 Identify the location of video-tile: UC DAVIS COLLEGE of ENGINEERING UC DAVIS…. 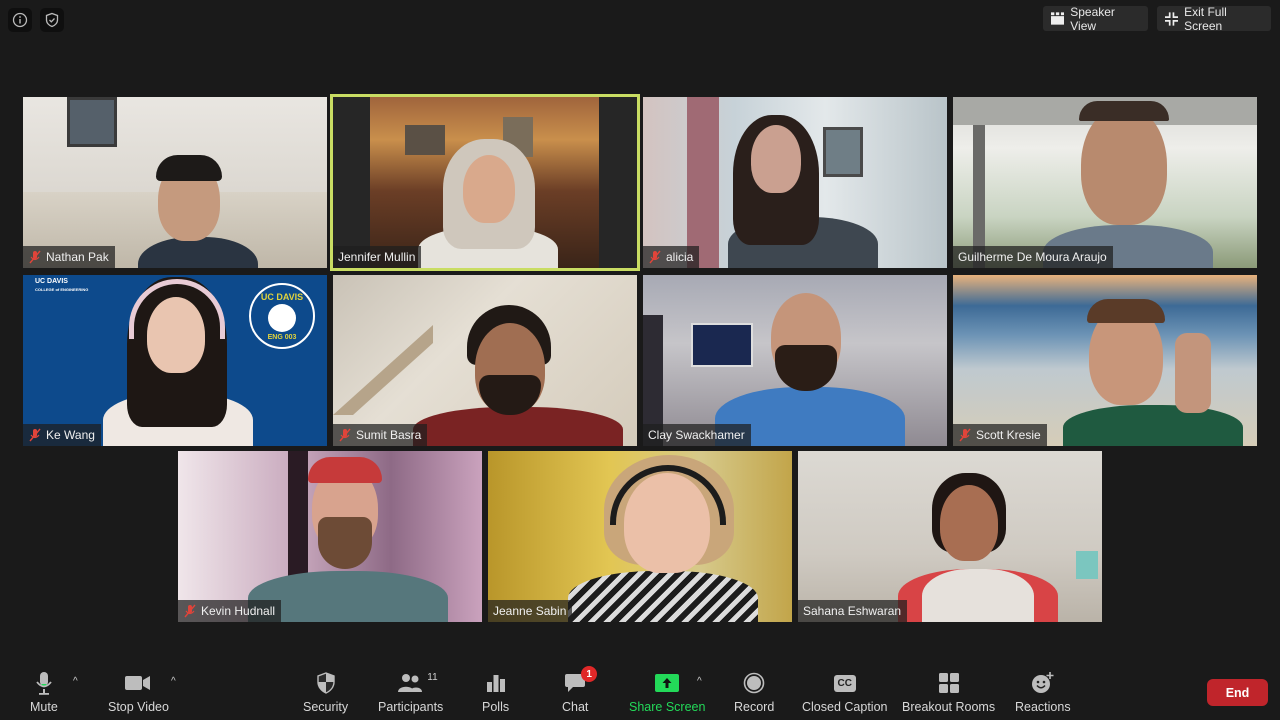
(175, 360).